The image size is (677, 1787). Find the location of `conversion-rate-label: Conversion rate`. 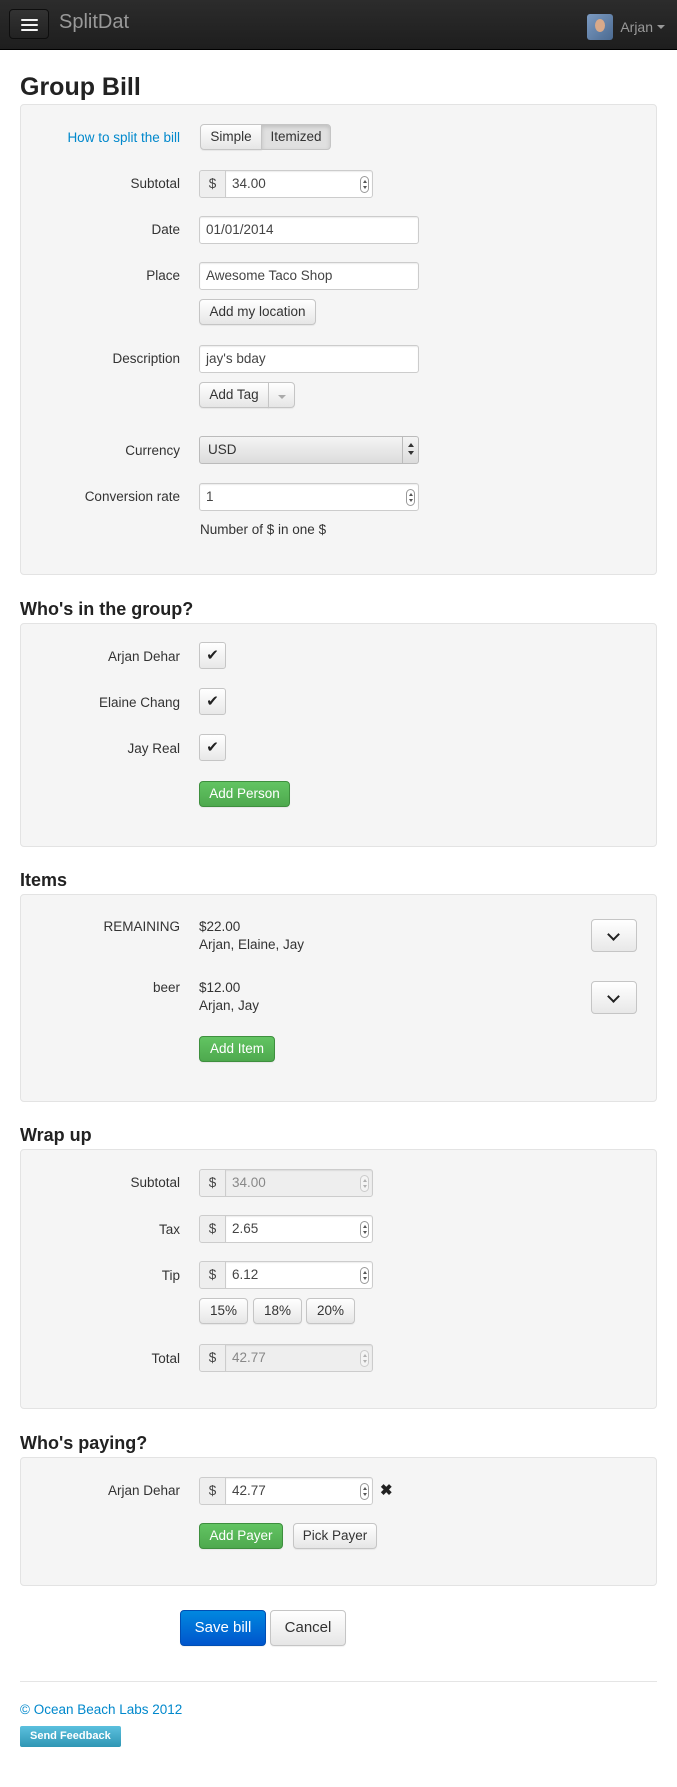

conversion-rate-label: Conversion rate is located at coordinates (132, 496).